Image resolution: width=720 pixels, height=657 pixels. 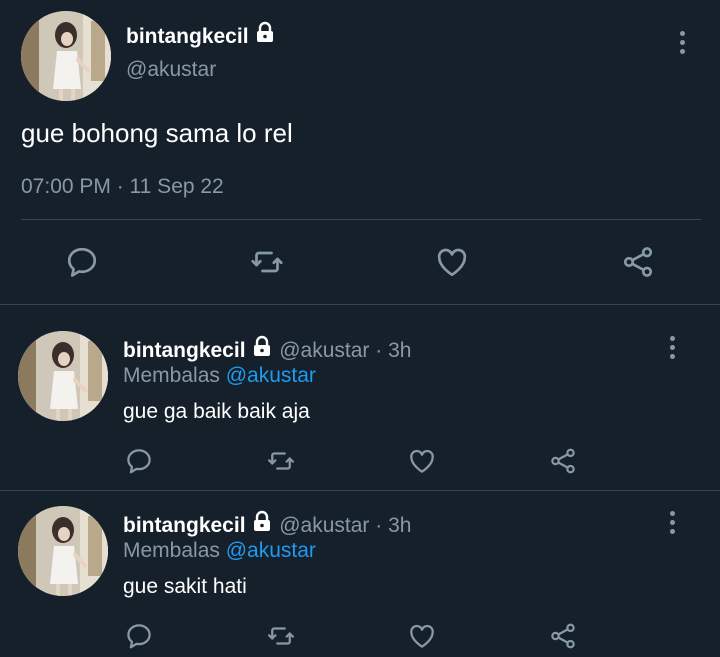 What do you see at coordinates (122, 187) in the screenshot?
I see `timestamp: 07:00 PM · 11 Sep 22` at bounding box center [122, 187].